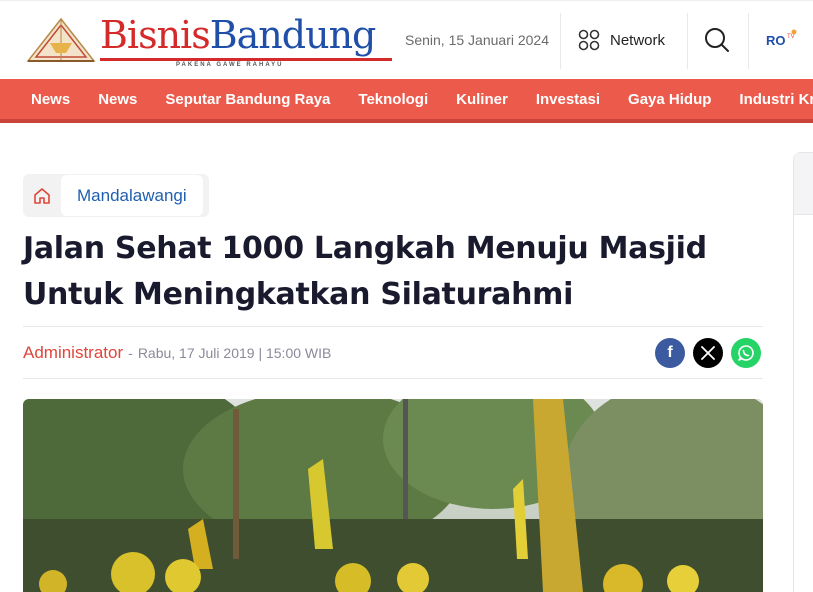 Image resolution: width=813 pixels, height=592 pixels. Describe the element at coordinates (246, 59) in the screenshot. I see `logo-underline` at that location.